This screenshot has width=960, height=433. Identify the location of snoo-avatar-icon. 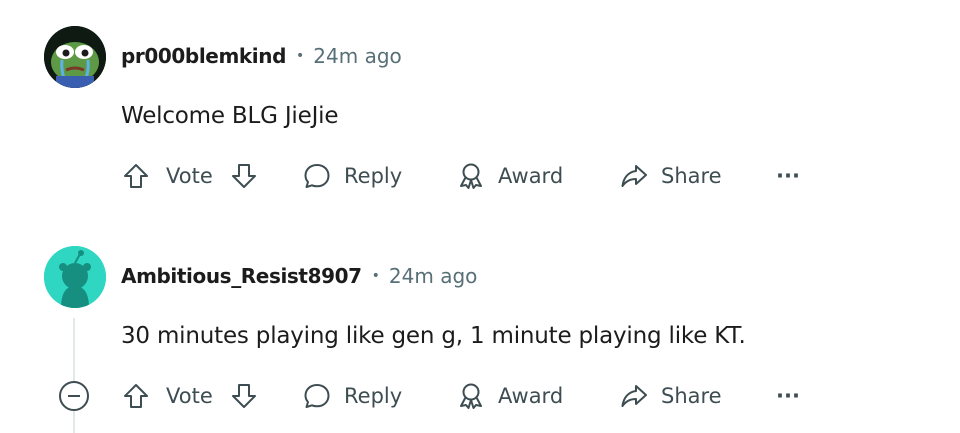
(75, 277).